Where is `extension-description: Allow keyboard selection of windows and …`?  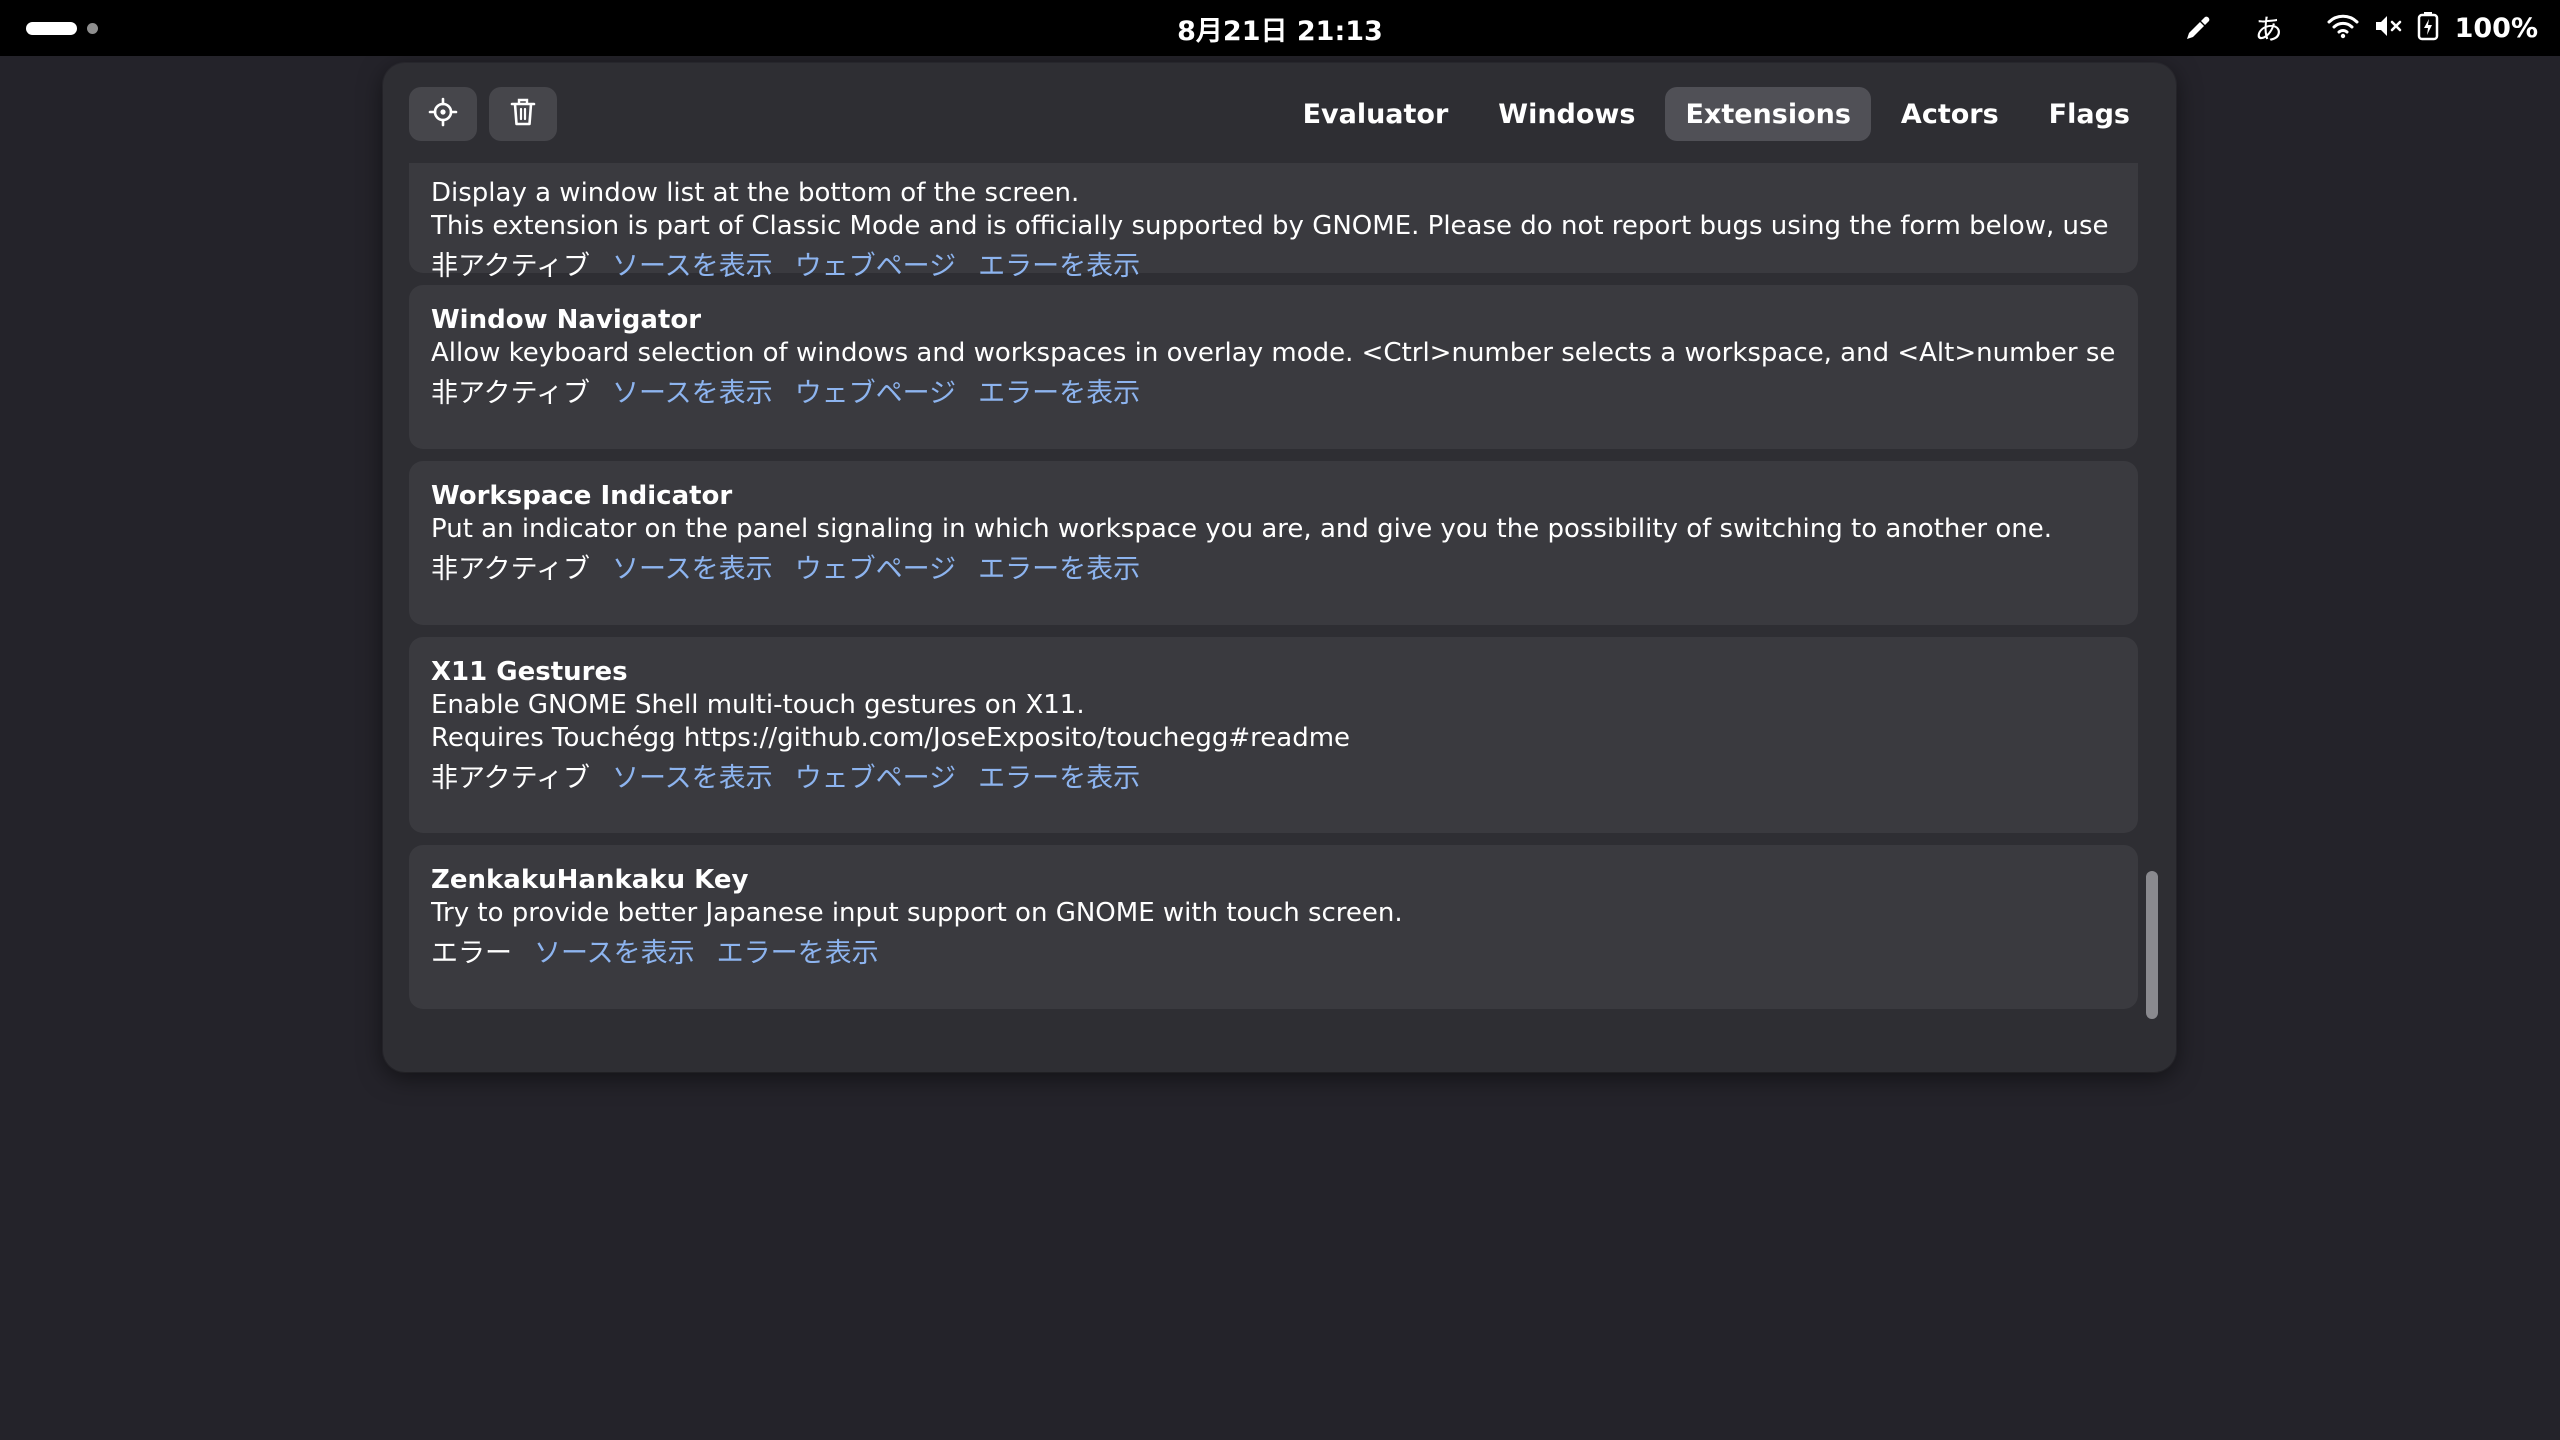 extension-description: Allow keyboard selection of windows and … is located at coordinates (1273, 353).